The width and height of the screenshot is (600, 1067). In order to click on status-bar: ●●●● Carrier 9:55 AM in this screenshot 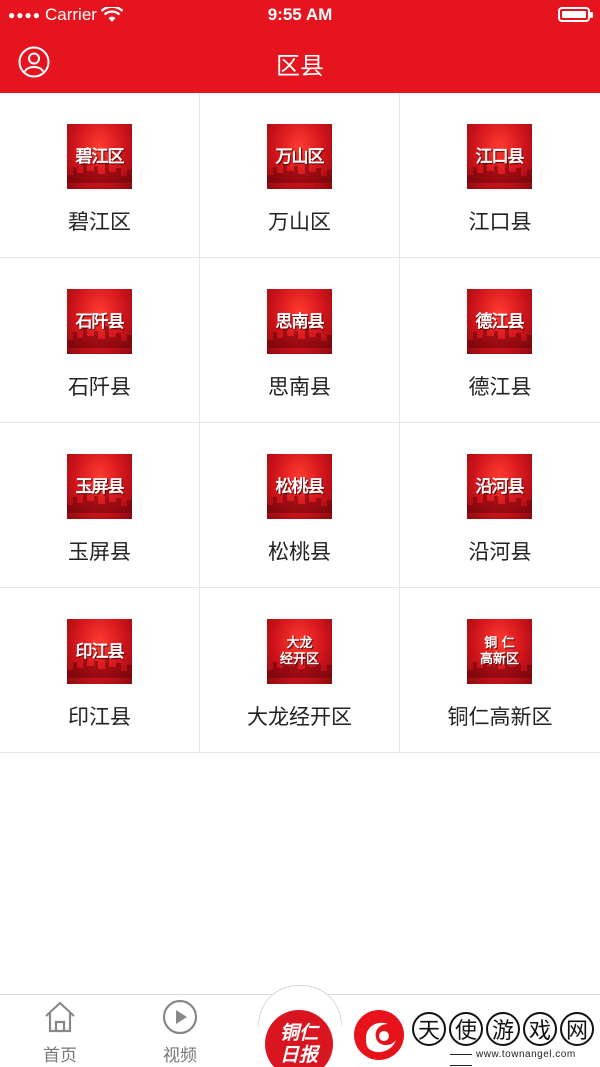, I will do `click(300, 15)`.